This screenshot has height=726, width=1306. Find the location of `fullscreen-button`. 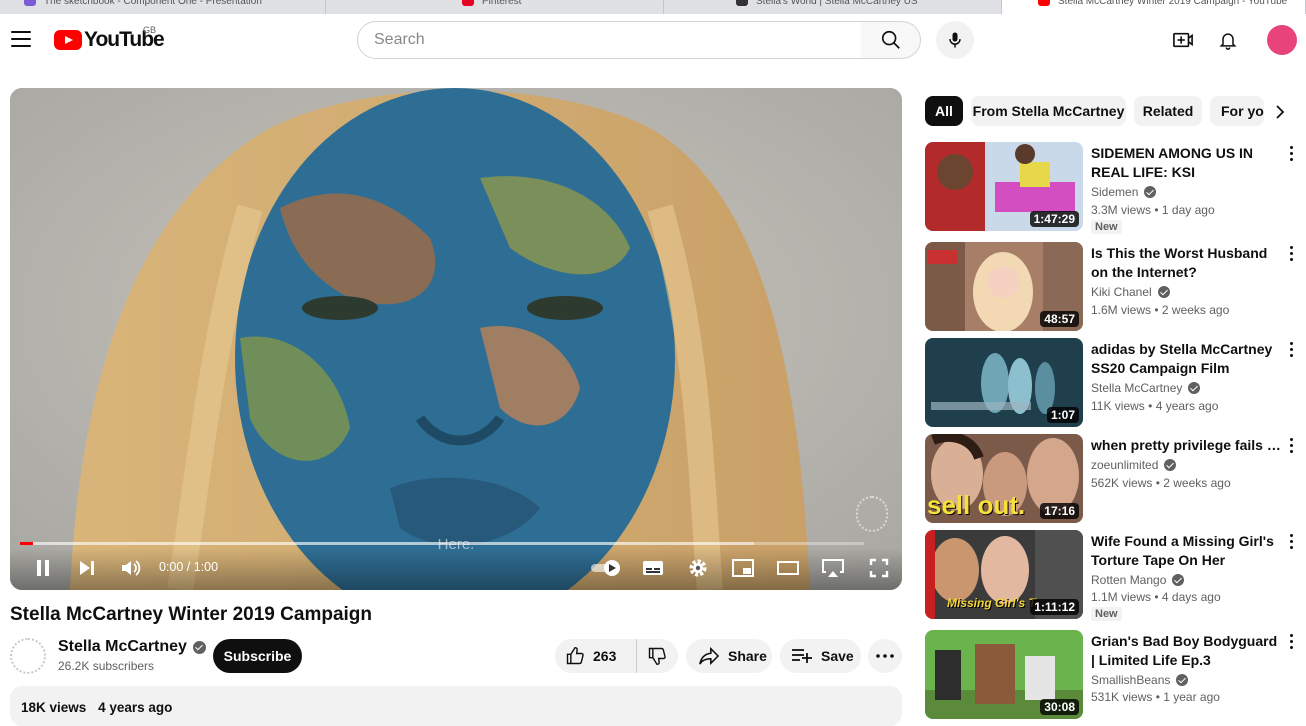

fullscreen-button is located at coordinates (879, 568).